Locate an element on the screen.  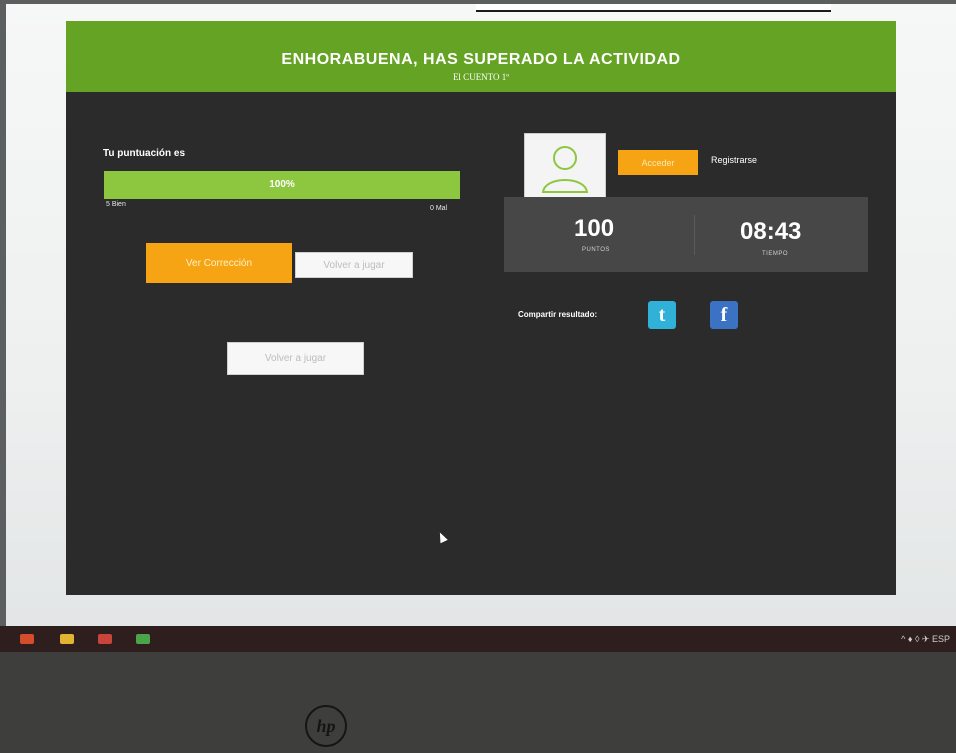
store-icon is located at coordinates (143, 639).